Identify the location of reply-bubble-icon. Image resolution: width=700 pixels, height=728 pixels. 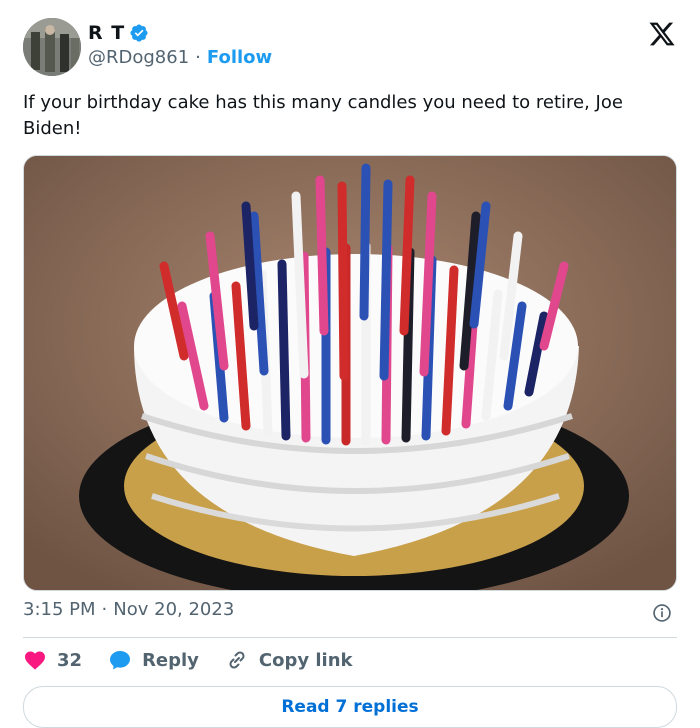
(120, 660).